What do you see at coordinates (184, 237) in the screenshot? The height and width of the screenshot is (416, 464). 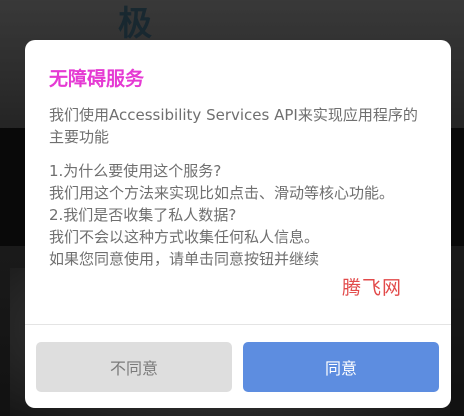 I see `answer-2-text: 我们不会以这种方式收集任何私人信息。` at bounding box center [184, 237].